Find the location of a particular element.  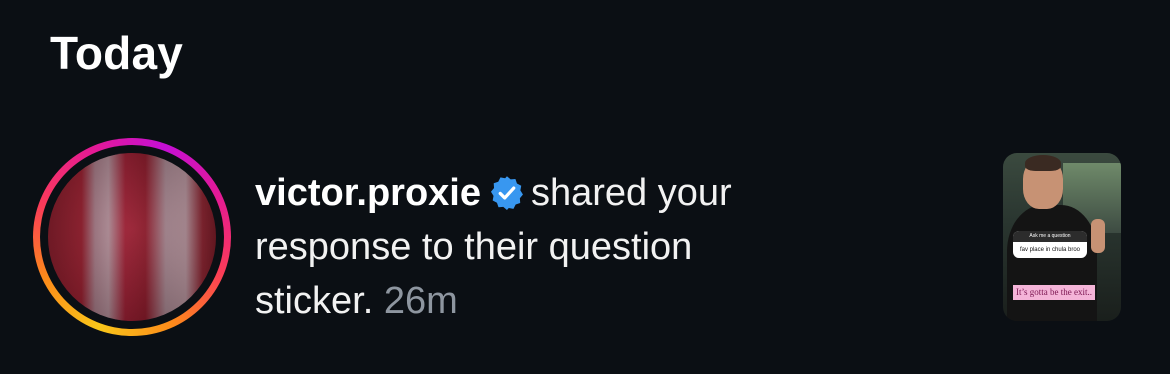

question-sticker-text: fav place in chula broo is located at coordinates (1050, 250).